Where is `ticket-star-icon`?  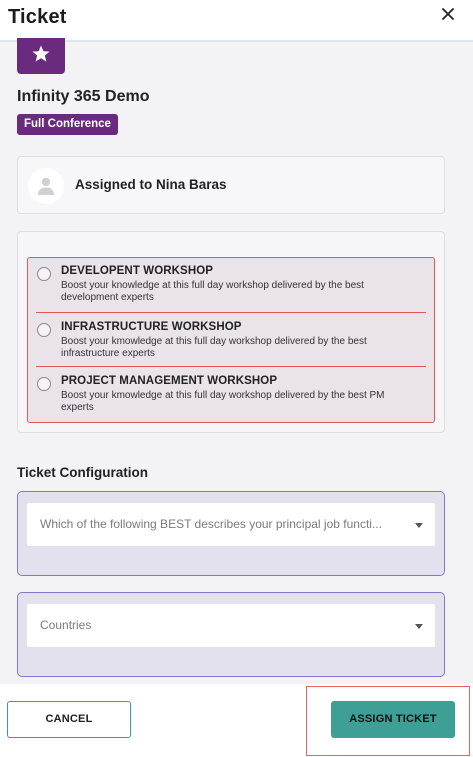
ticket-star-icon is located at coordinates (41, 56).